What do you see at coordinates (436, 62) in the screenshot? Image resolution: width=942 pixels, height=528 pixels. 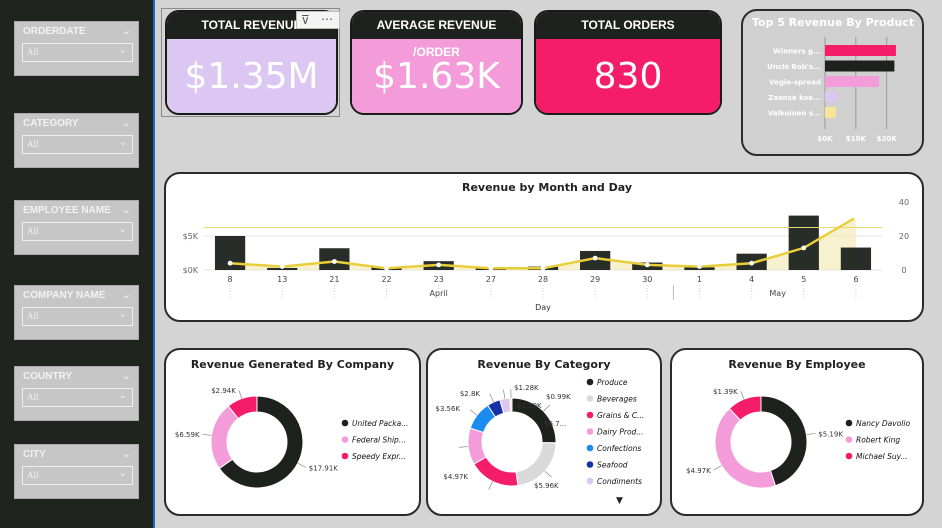 I see `kpi-average-revenue: AVERAGE REVENUE /ORDER $1.63K` at bounding box center [436, 62].